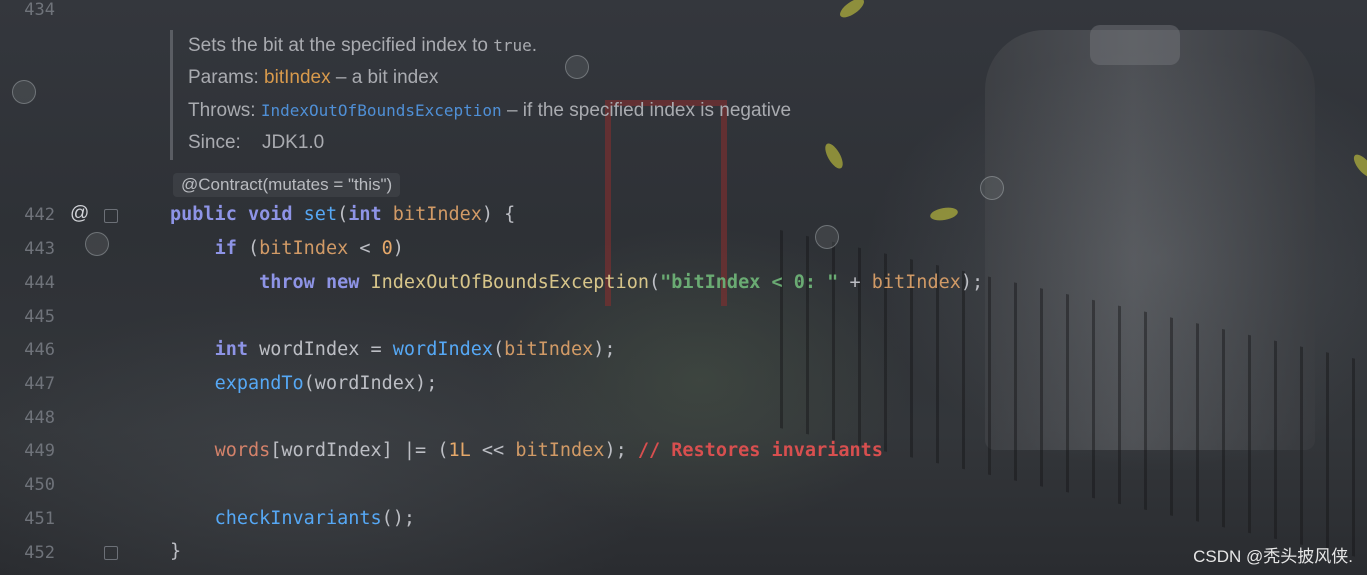 The image size is (1367, 575). I want to click on code-line-442: public void set(int bitIndex) {, so click(342, 215).